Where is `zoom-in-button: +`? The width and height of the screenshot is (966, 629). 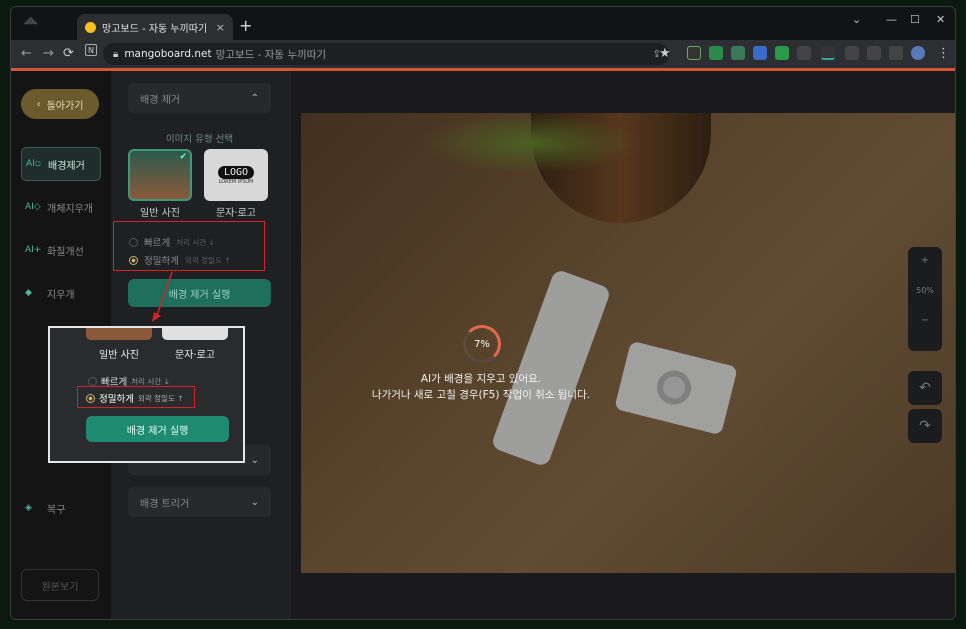
zoom-in-button: + is located at coordinates (925, 260).